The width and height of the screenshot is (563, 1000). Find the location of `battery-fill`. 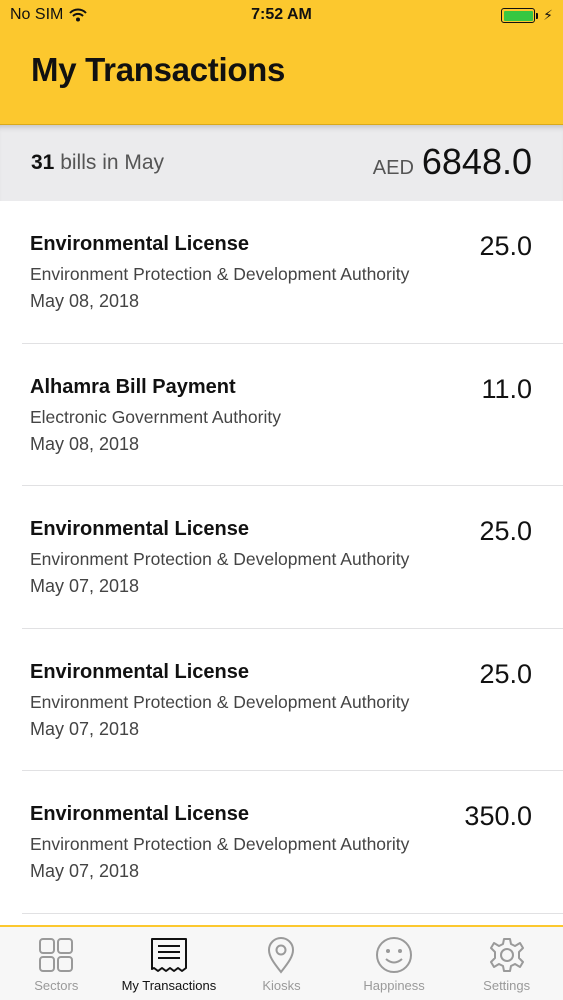

battery-fill is located at coordinates (518, 15).